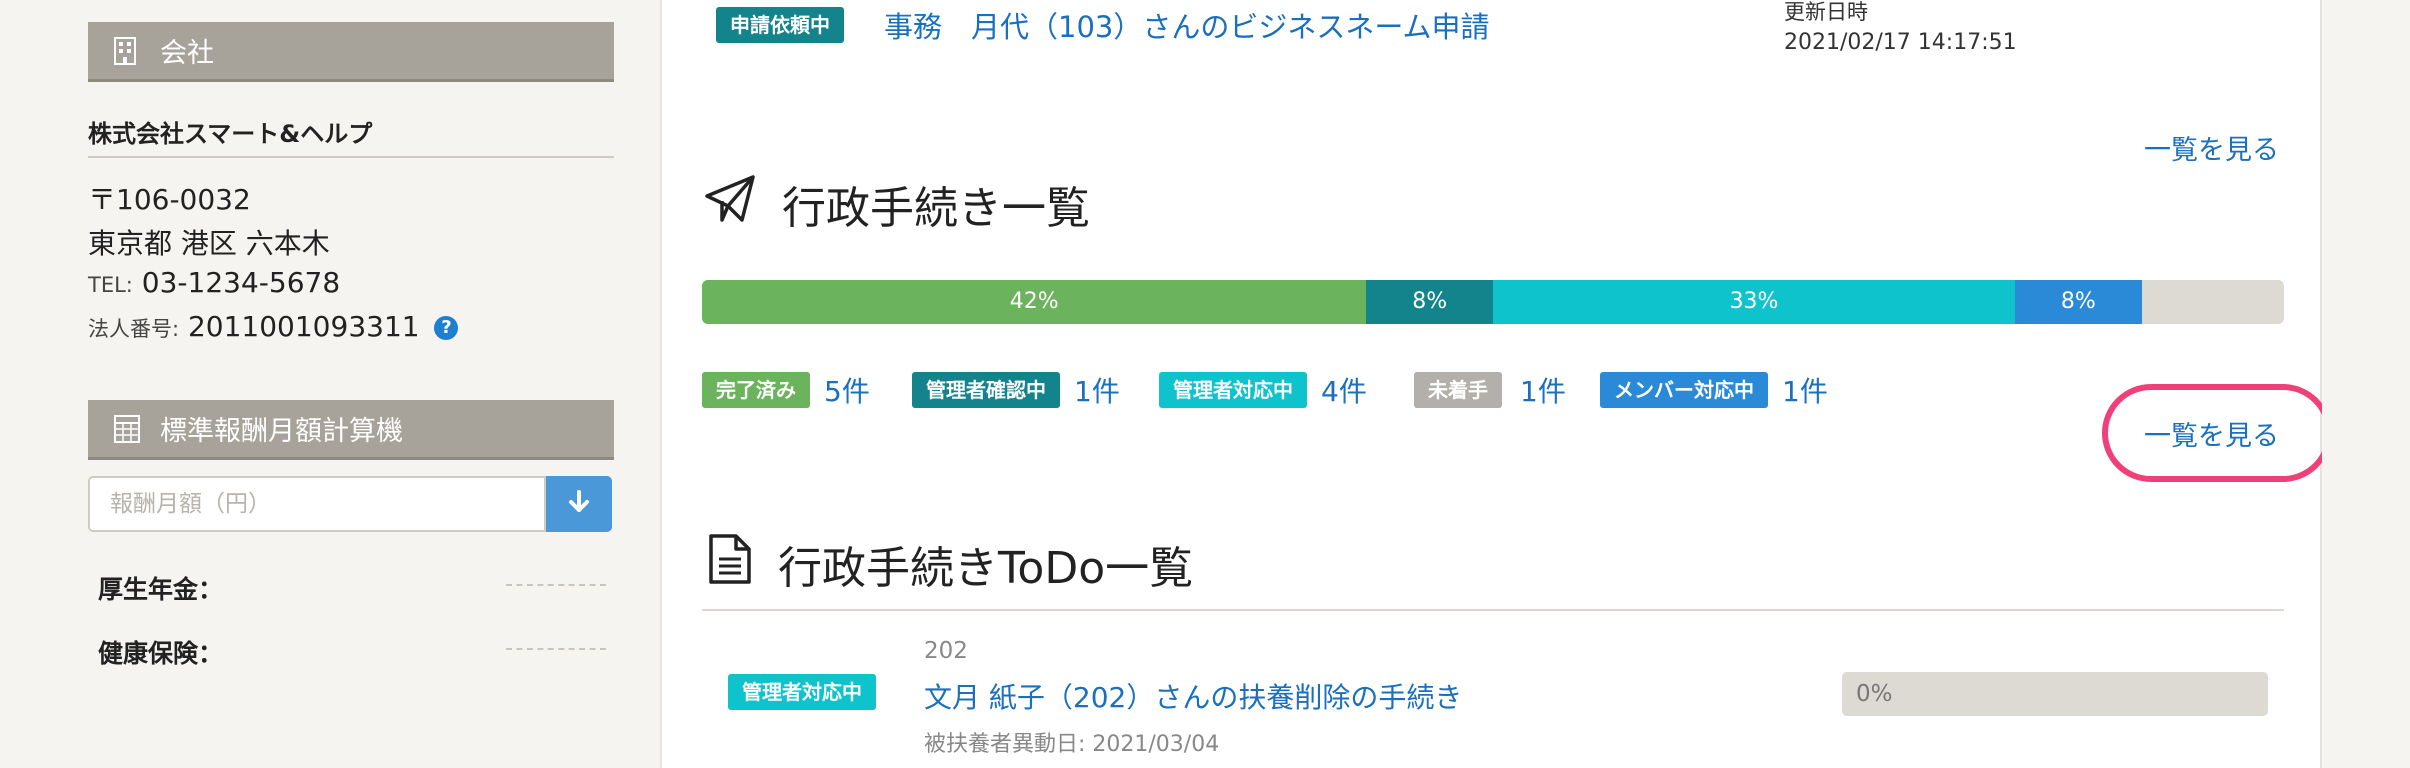 The width and height of the screenshot is (2410, 768). I want to click on see-list-link-requests: 一覧を見る, so click(2211, 147).